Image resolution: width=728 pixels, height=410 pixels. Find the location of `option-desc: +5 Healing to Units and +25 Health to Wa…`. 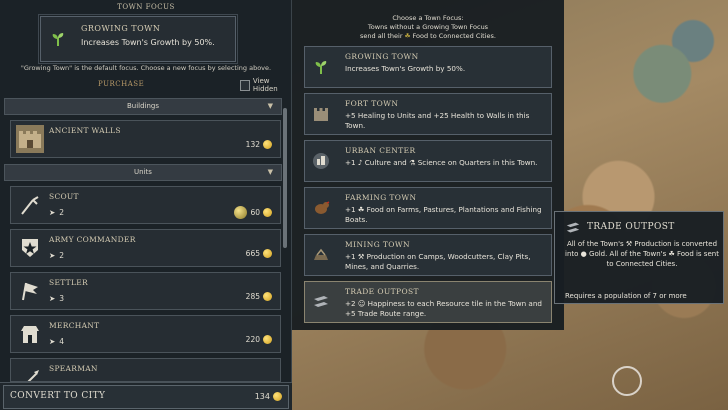

option-desc: +5 Healing to Units and +25 Health to Wa… is located at coordinates (437, 120).